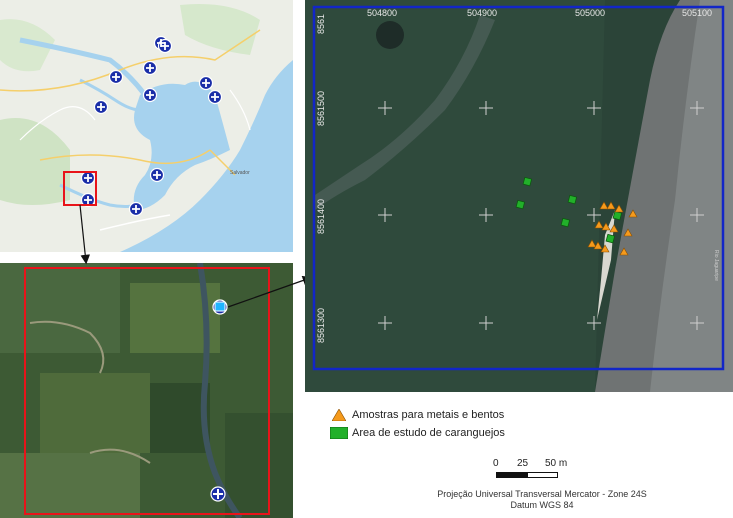 Image resolution: width=733 pixels, height=518 pixels. What do you see at coordinates (496, 463) in the screenshot?
I see `scale-tick-0: 0` at bounding box center [496, 463].